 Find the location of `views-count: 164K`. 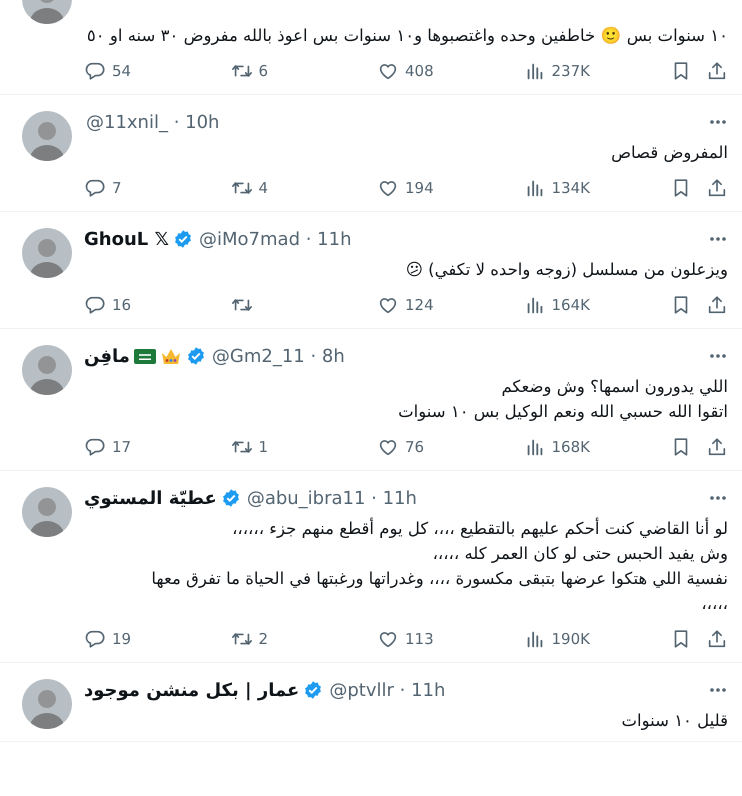

views-count: 164K is located at coordinates (571, 305).